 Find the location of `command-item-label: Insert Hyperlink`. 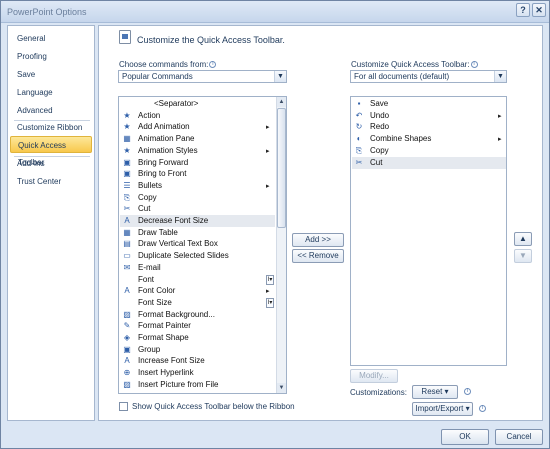

command-item-label: Insert Hyperlink is located at coordinates (166, 373).